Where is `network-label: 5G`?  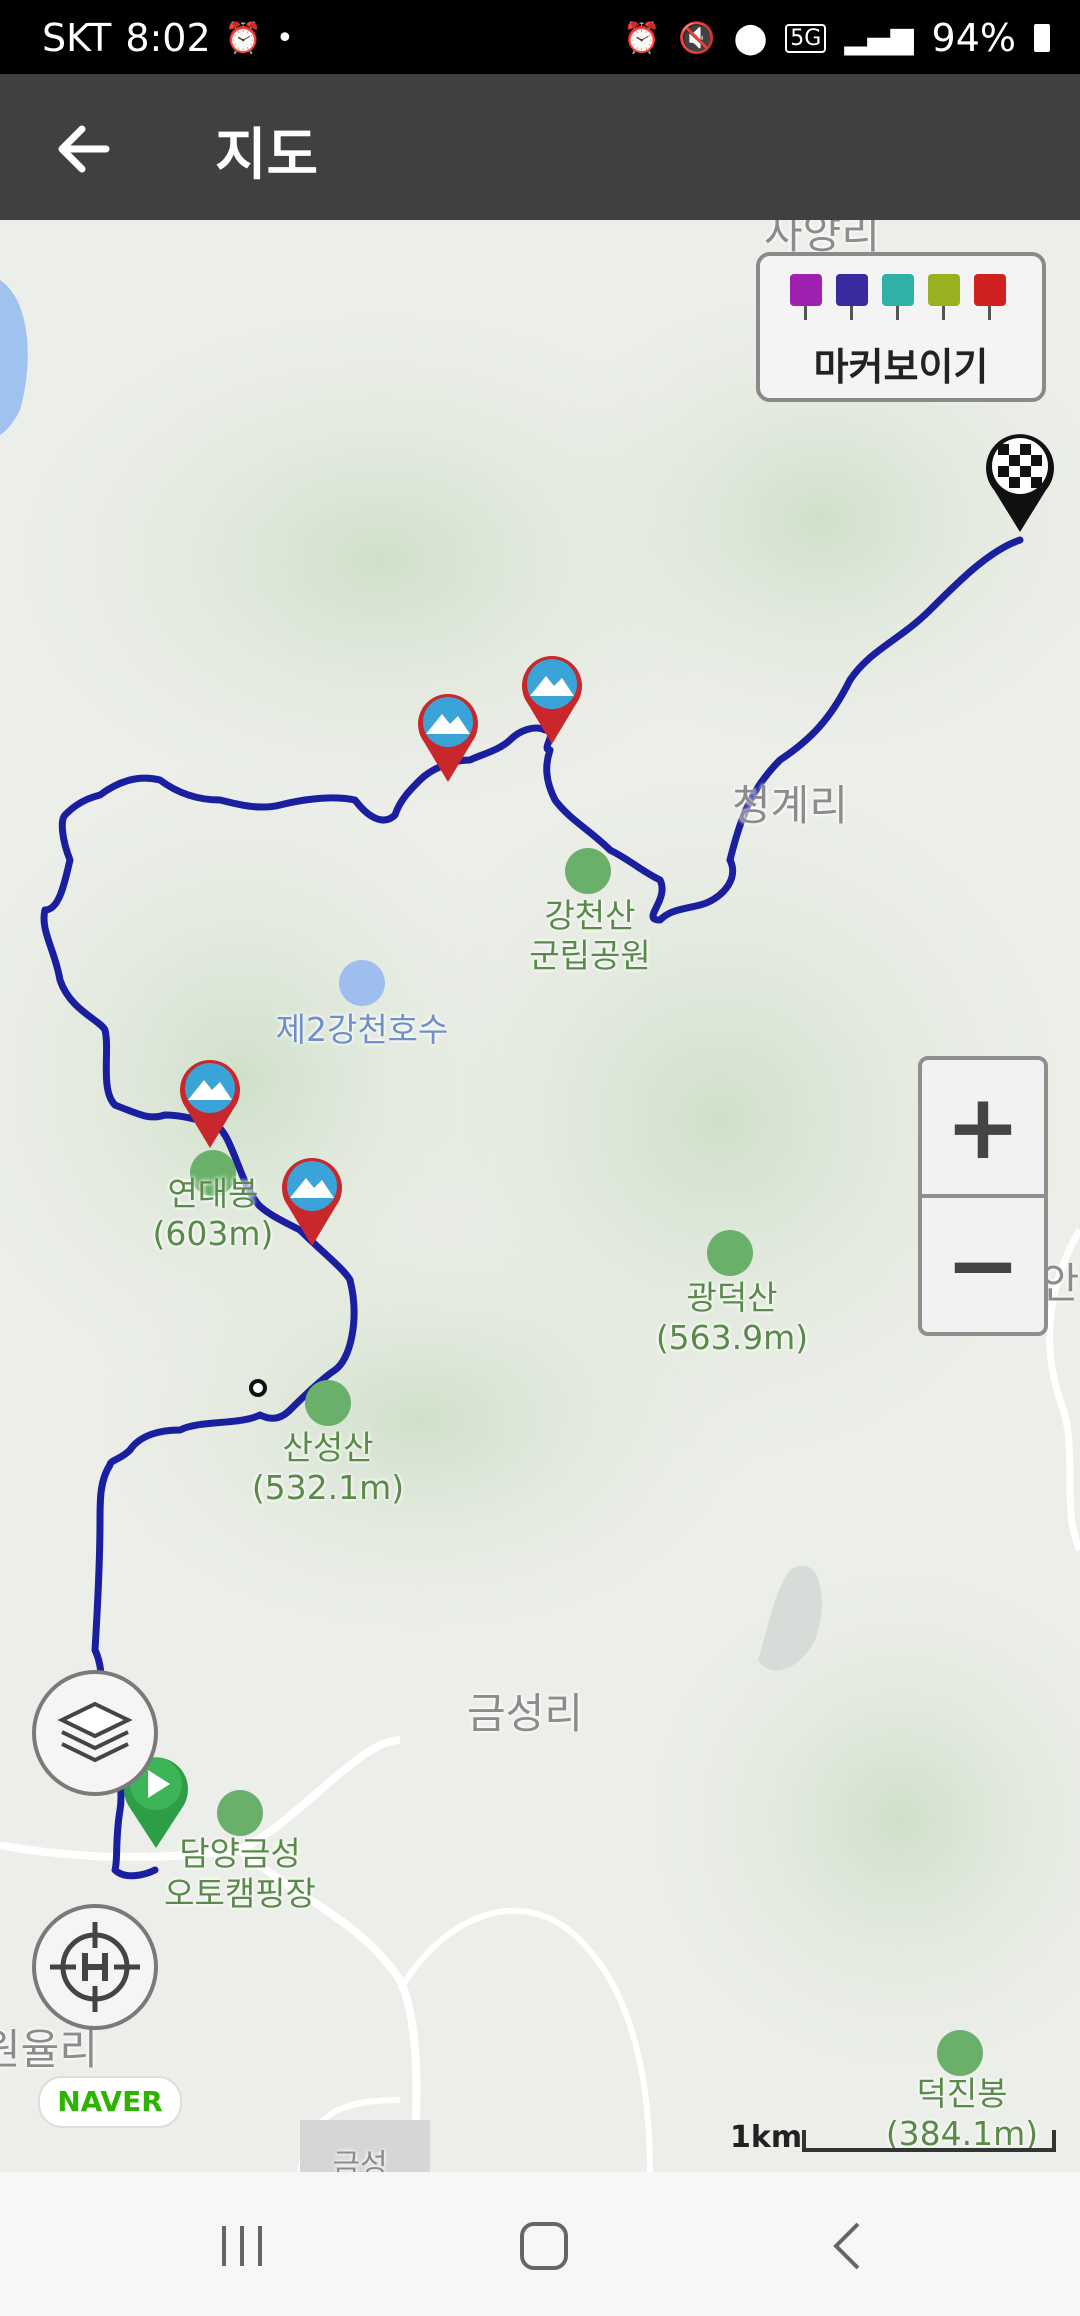 network-label: 5G is located at coordinates (806, 38).